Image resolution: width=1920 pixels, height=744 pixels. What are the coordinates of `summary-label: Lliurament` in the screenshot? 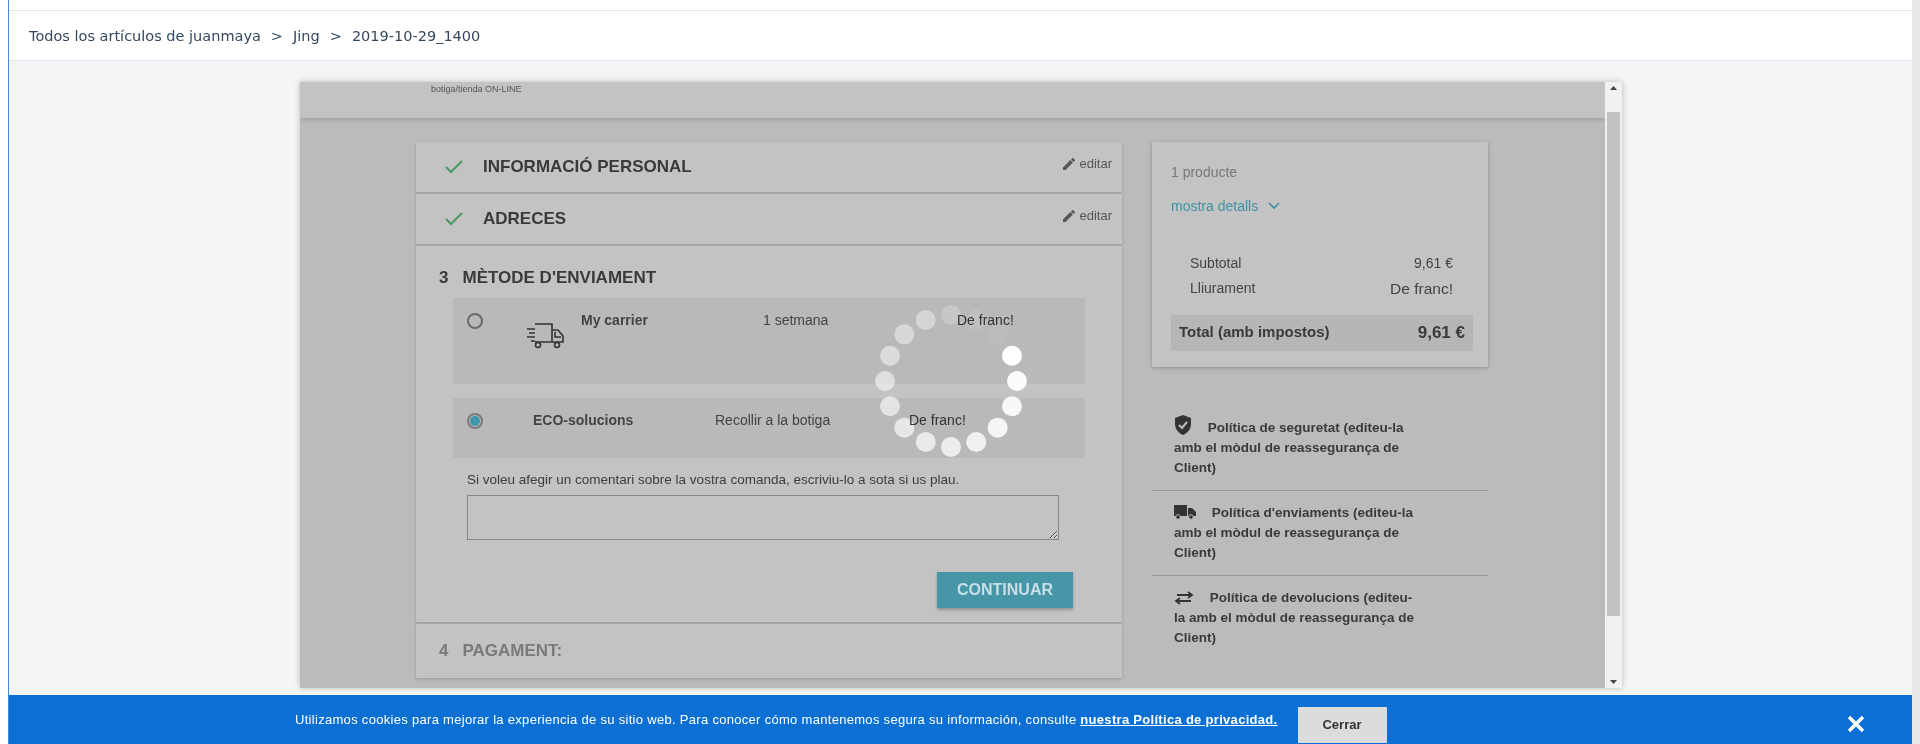 It's located at (1223, 289).